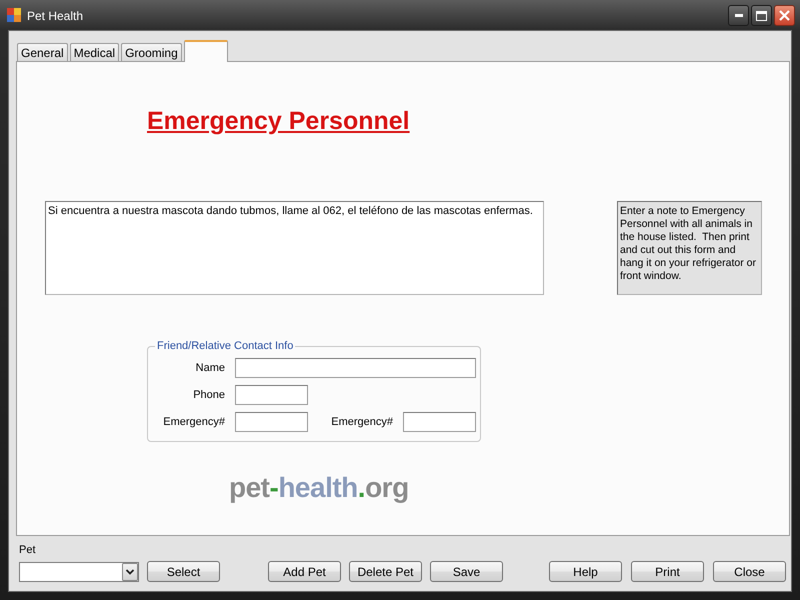 This screenshot has height=600, width=800. I want to click on maximize-icon, so click(761, 15).